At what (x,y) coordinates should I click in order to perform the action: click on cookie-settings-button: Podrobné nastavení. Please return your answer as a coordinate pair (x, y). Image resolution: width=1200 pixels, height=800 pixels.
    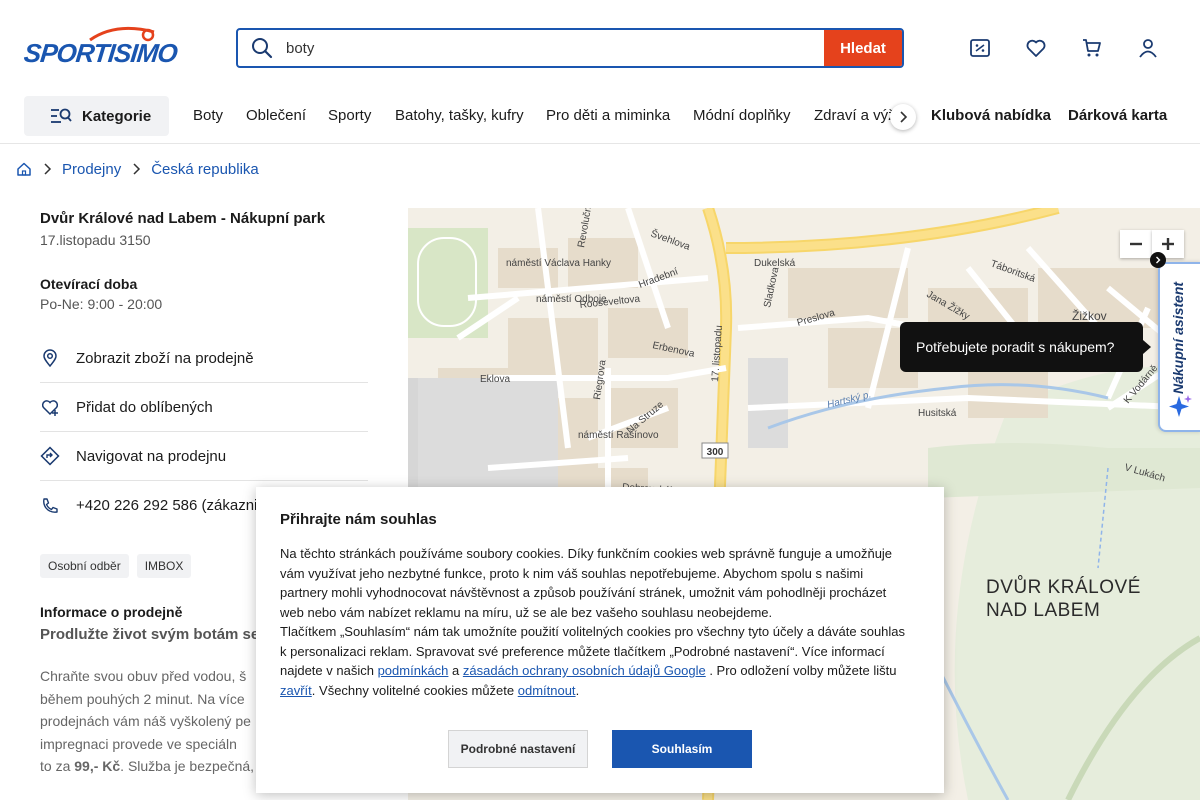
    Looking at the image, I should click on (518, 749).